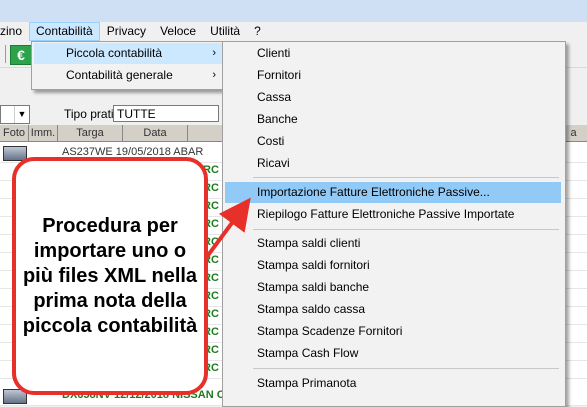  Describe the element at coordinates (393, 331) in the screenshot. I see `menu-item-stampa-scadenze: Stampa Scadenze Fornitori` at that location.